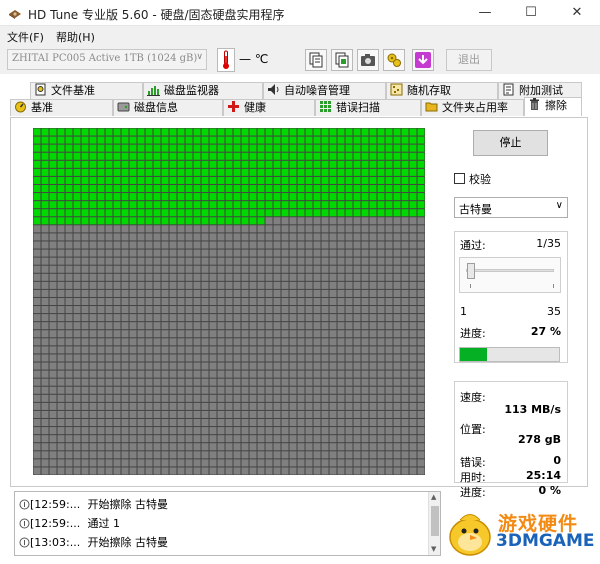 This screenshot has width=600, height=564. What do you see at coordinates (472, 107) in the screenshot?
I see `tab-folder-usage: 文件夹占用率` at bounding box center [472, 107].